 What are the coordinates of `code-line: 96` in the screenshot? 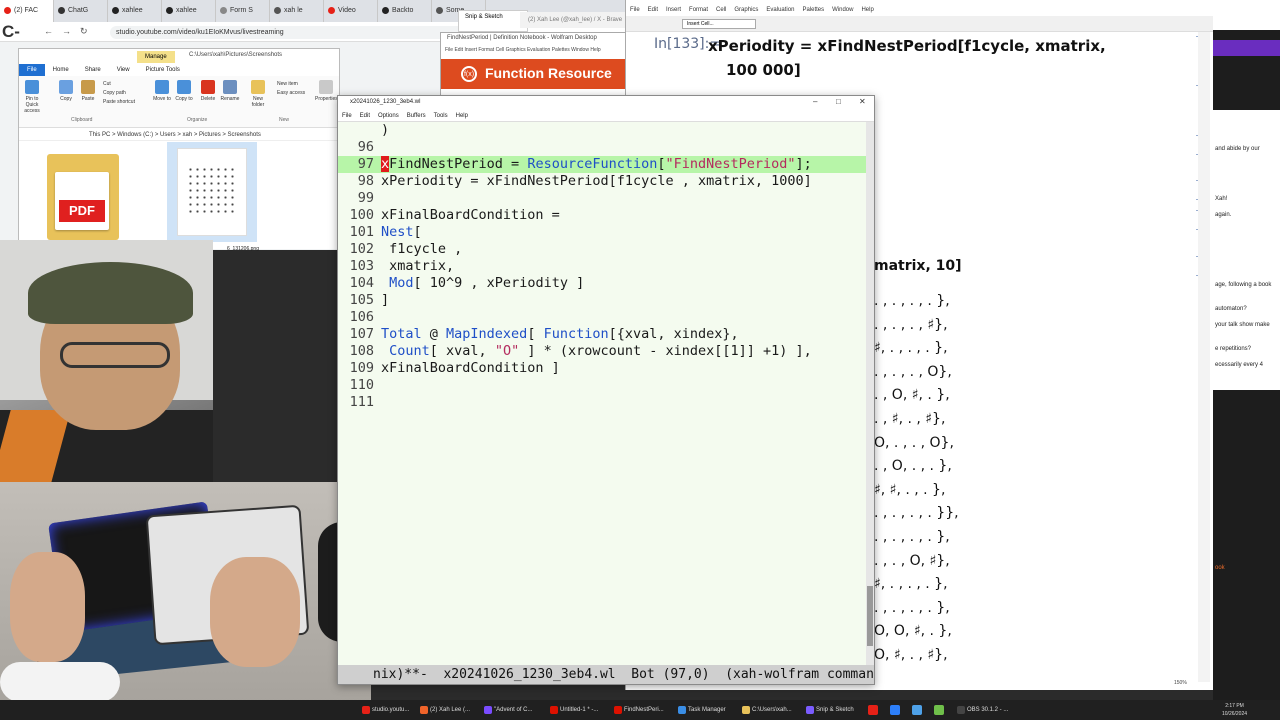 It's located at (602, 147).